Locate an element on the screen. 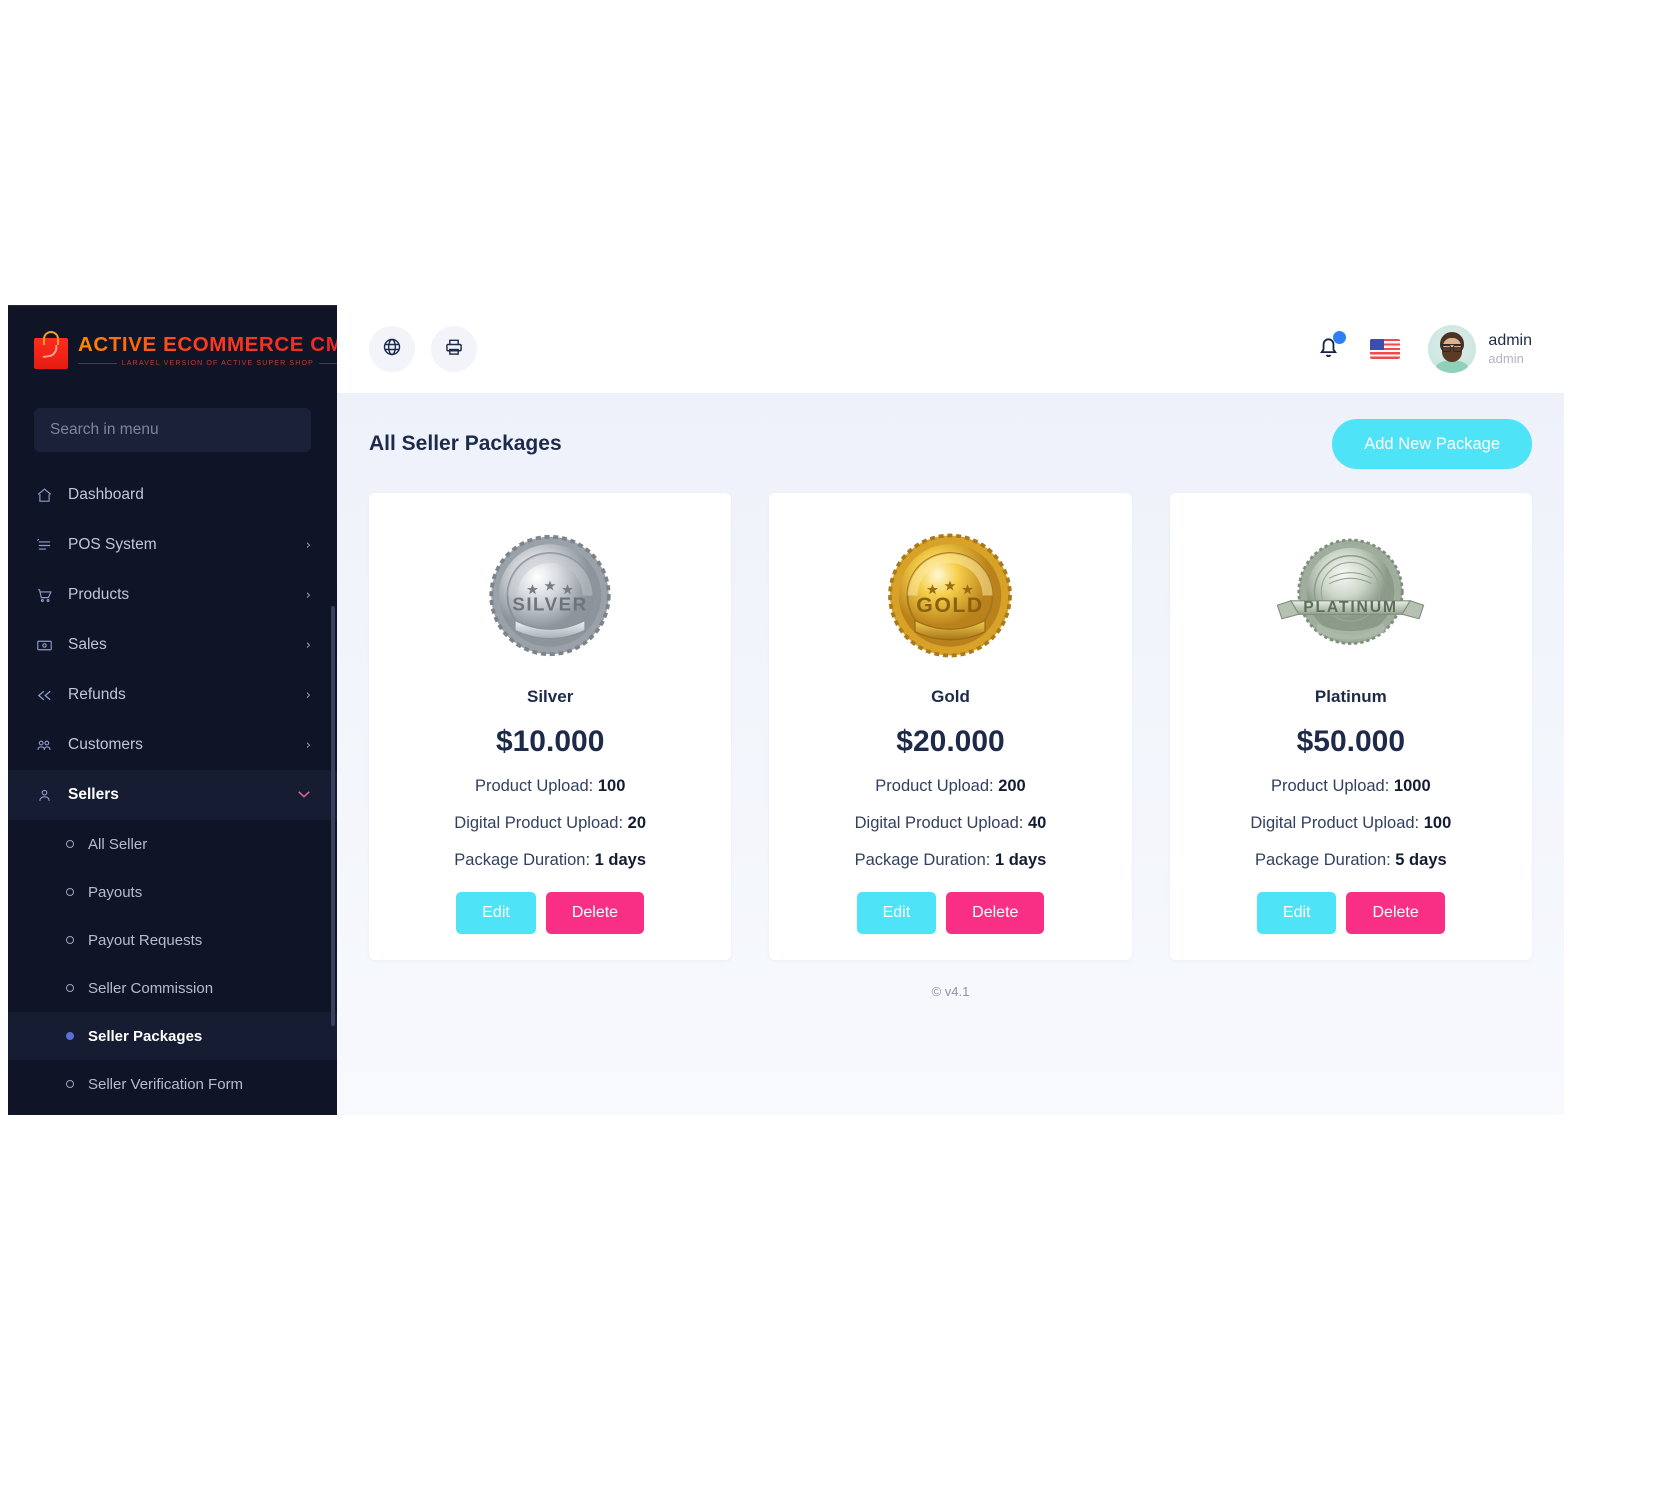 Image resolution: width=1667 pixels, height=1500 pixels. digital-upload-value: 100 is located at coordinates (1437, 823).